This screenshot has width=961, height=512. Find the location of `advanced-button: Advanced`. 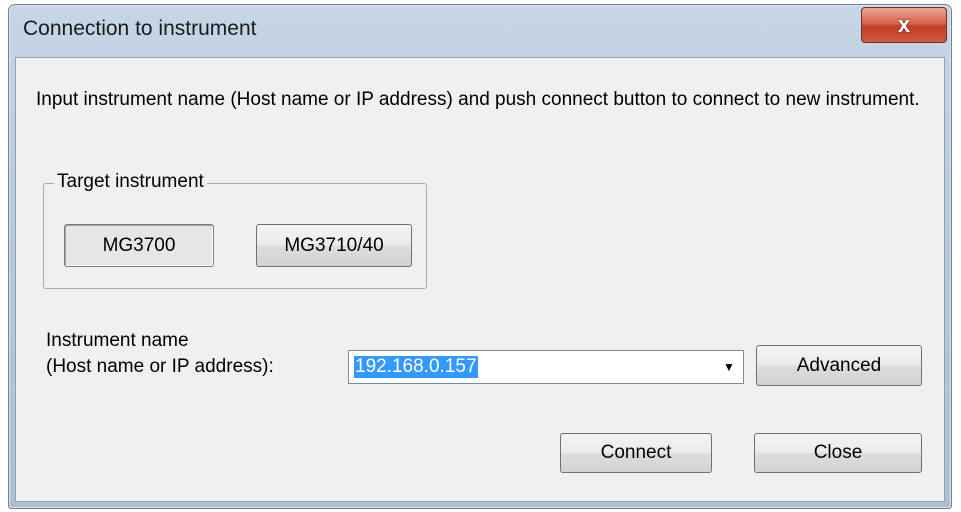

advanced-button: Advanced is located at coordinates (839, 365).